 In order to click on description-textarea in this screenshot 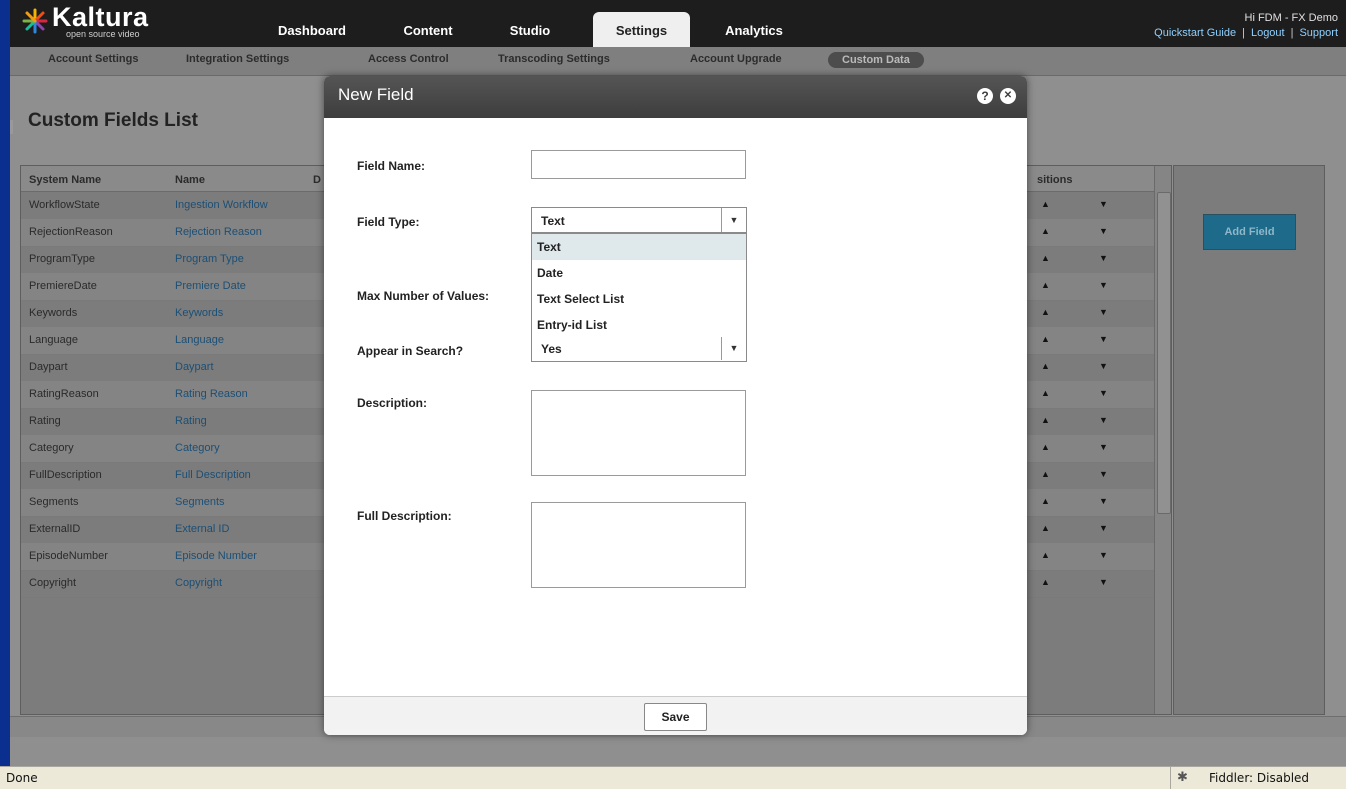, I will do `click(638, 433)`.